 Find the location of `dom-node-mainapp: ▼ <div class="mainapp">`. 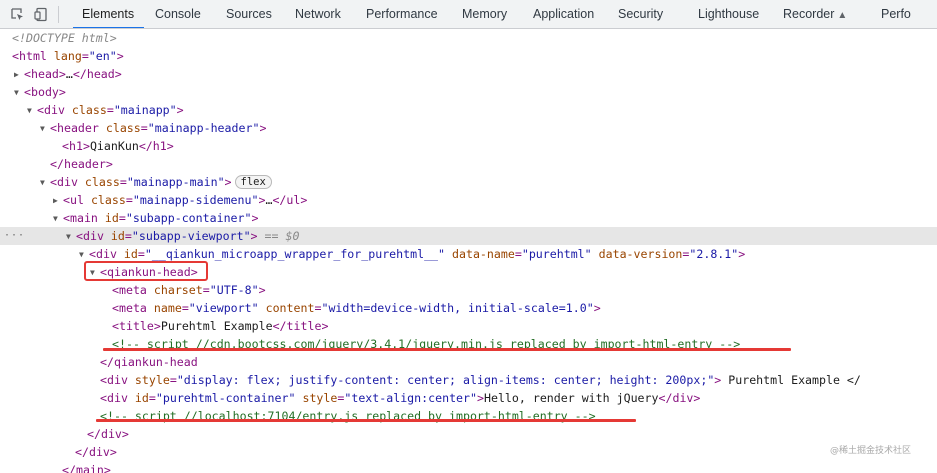

dom-node-mainapp: ▼ <div class="mainapp"> is located at coordinates (468, 110).